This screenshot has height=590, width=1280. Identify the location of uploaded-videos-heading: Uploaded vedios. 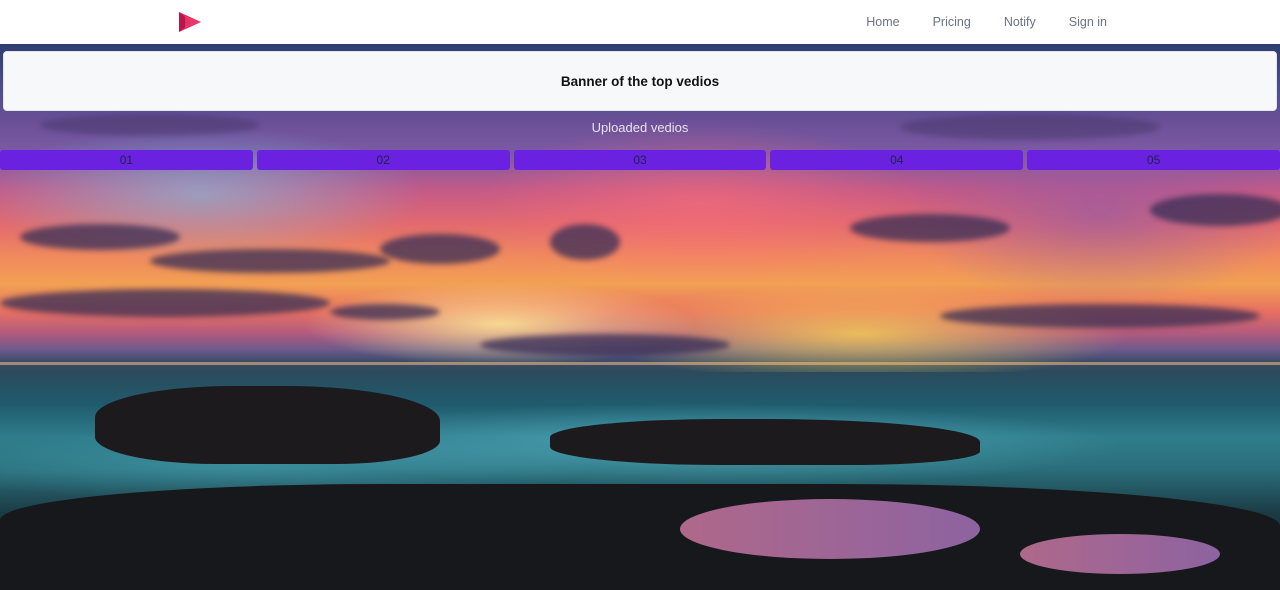
(640, 127).